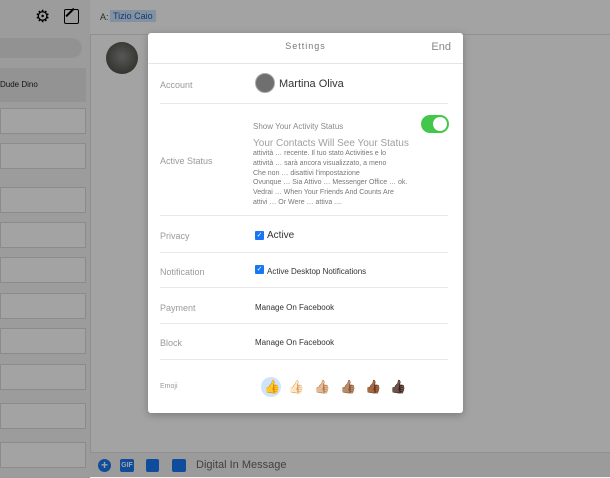 This screenshot has height=478, width=610. Describe the element at coordinates (169, 386) in the screenshot. I see `emoji-label: Emoji` at that location.